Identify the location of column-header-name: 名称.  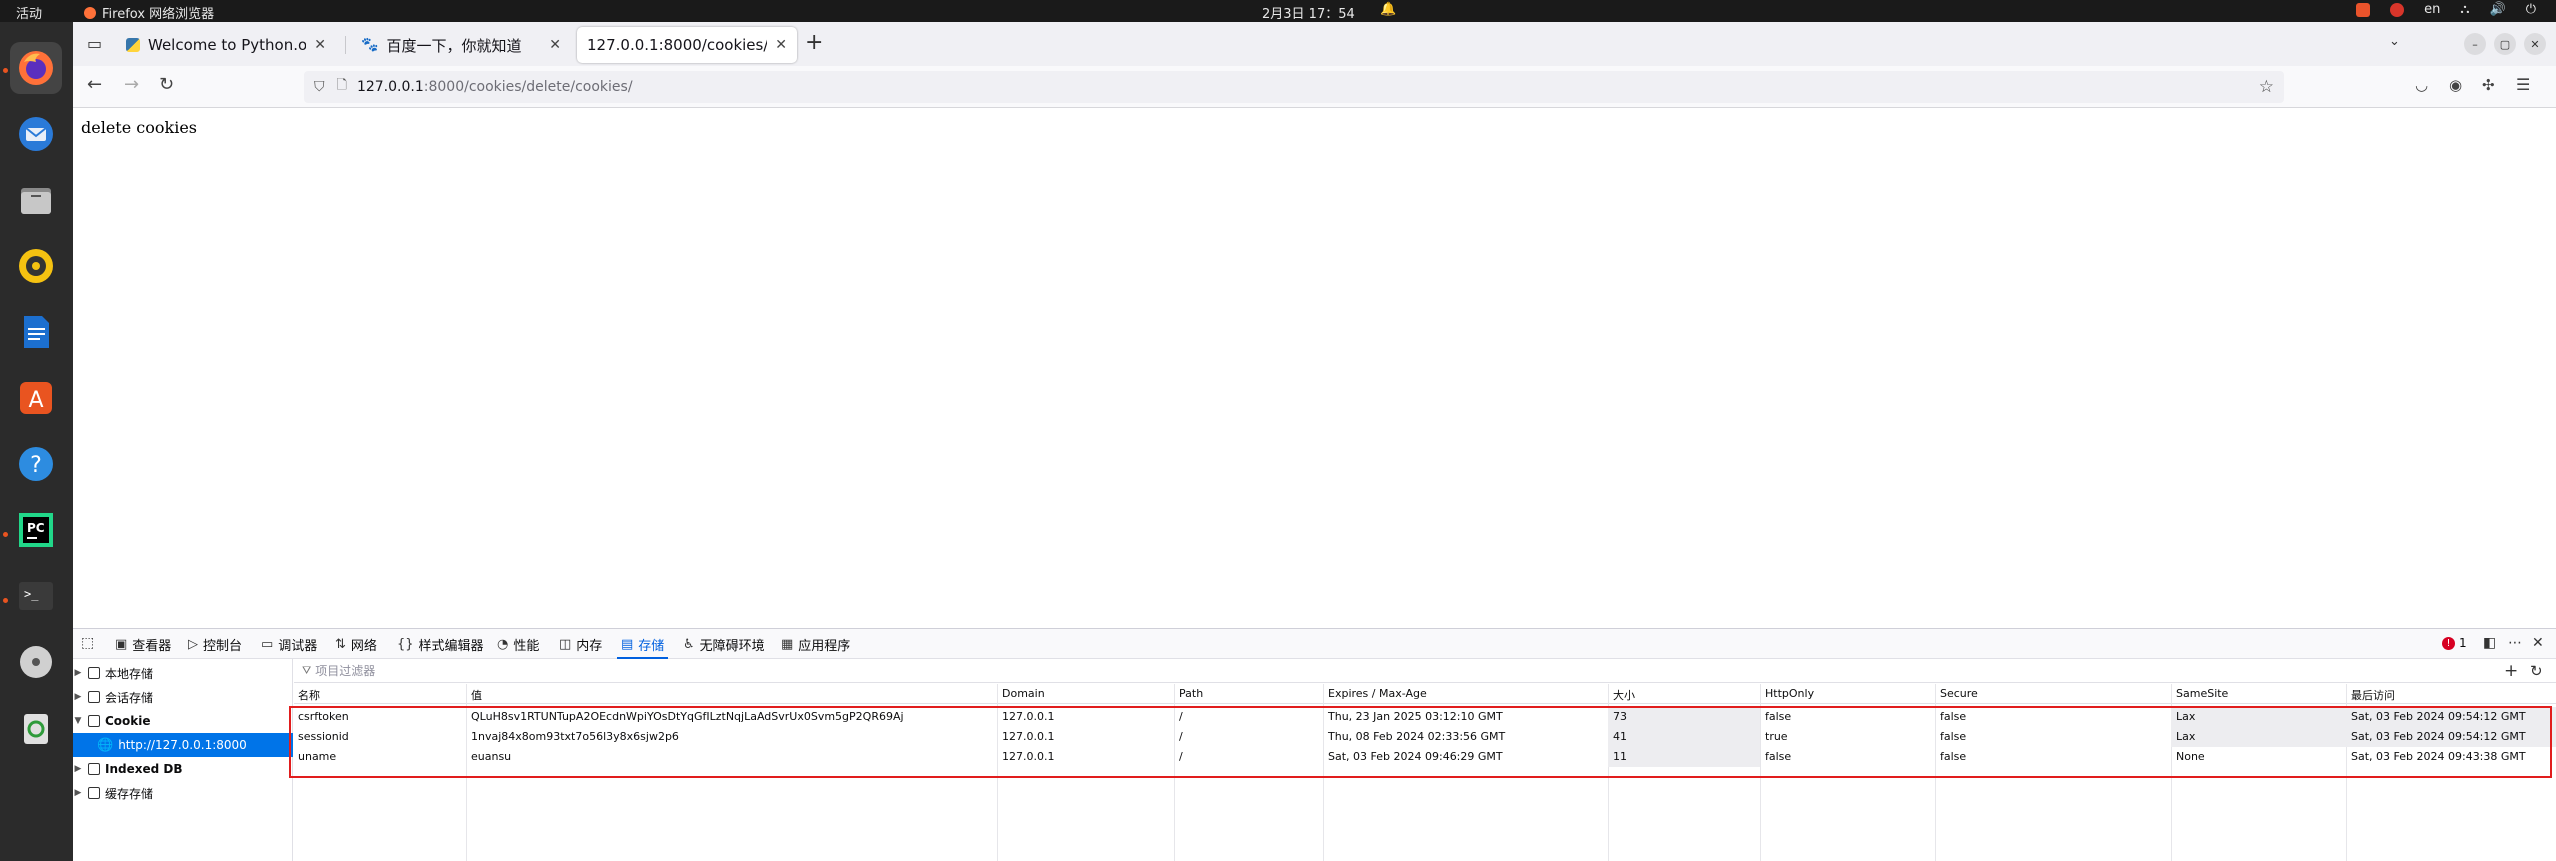
(309, 695).